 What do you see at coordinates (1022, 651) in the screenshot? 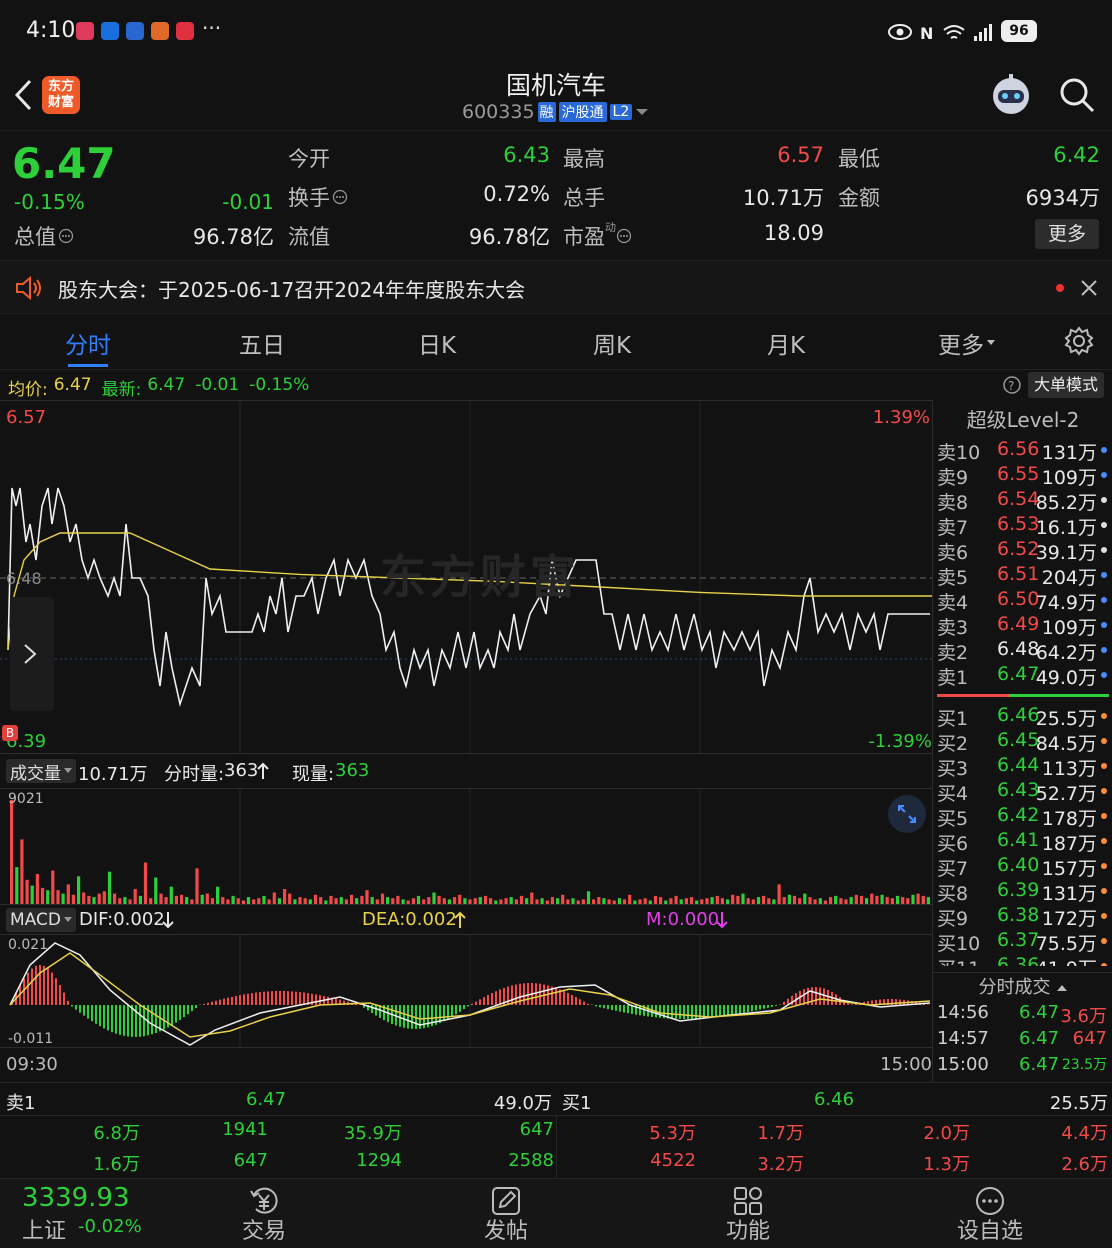
I see `order-book-sell-row: 卖2 6.48 64.2万` at bounding box center [1022, 651].